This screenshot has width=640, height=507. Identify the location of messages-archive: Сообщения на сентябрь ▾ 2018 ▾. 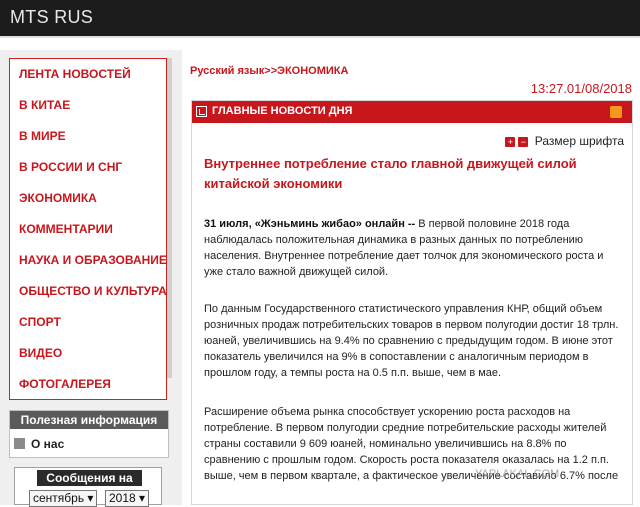
(88, 487).